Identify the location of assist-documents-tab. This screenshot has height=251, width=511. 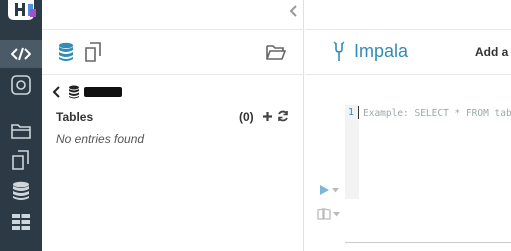
(93, 54).